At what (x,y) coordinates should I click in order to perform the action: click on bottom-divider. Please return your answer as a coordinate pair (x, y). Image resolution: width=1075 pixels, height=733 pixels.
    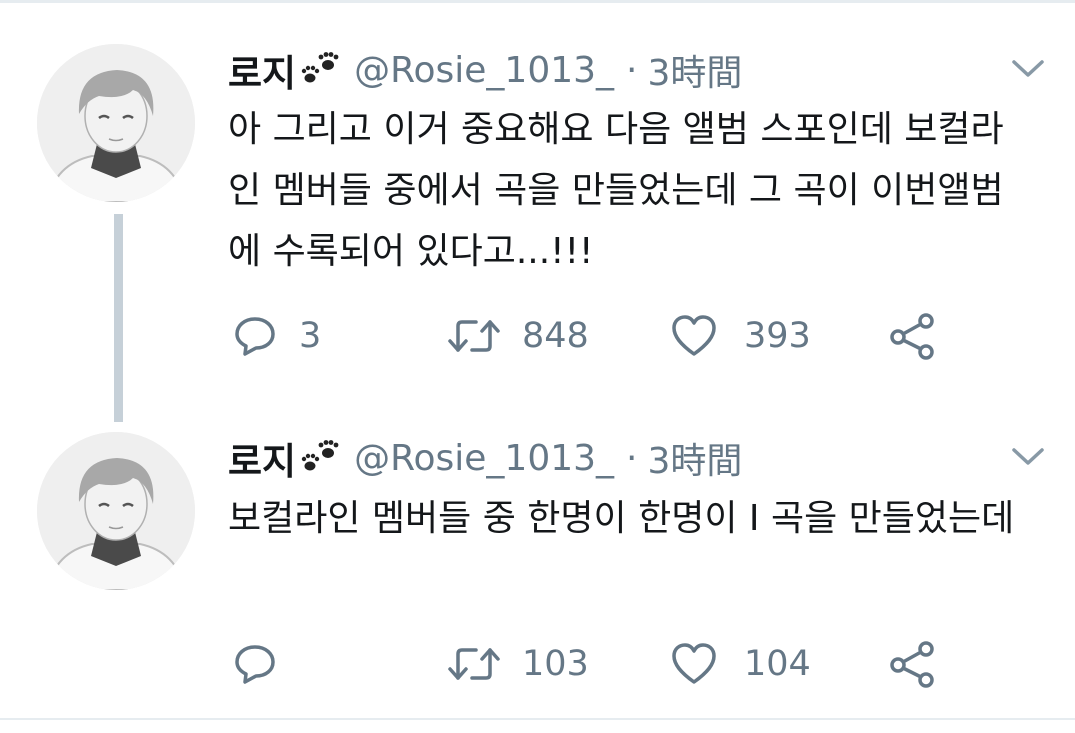
    Looking at the image, I should click on (537, 719).